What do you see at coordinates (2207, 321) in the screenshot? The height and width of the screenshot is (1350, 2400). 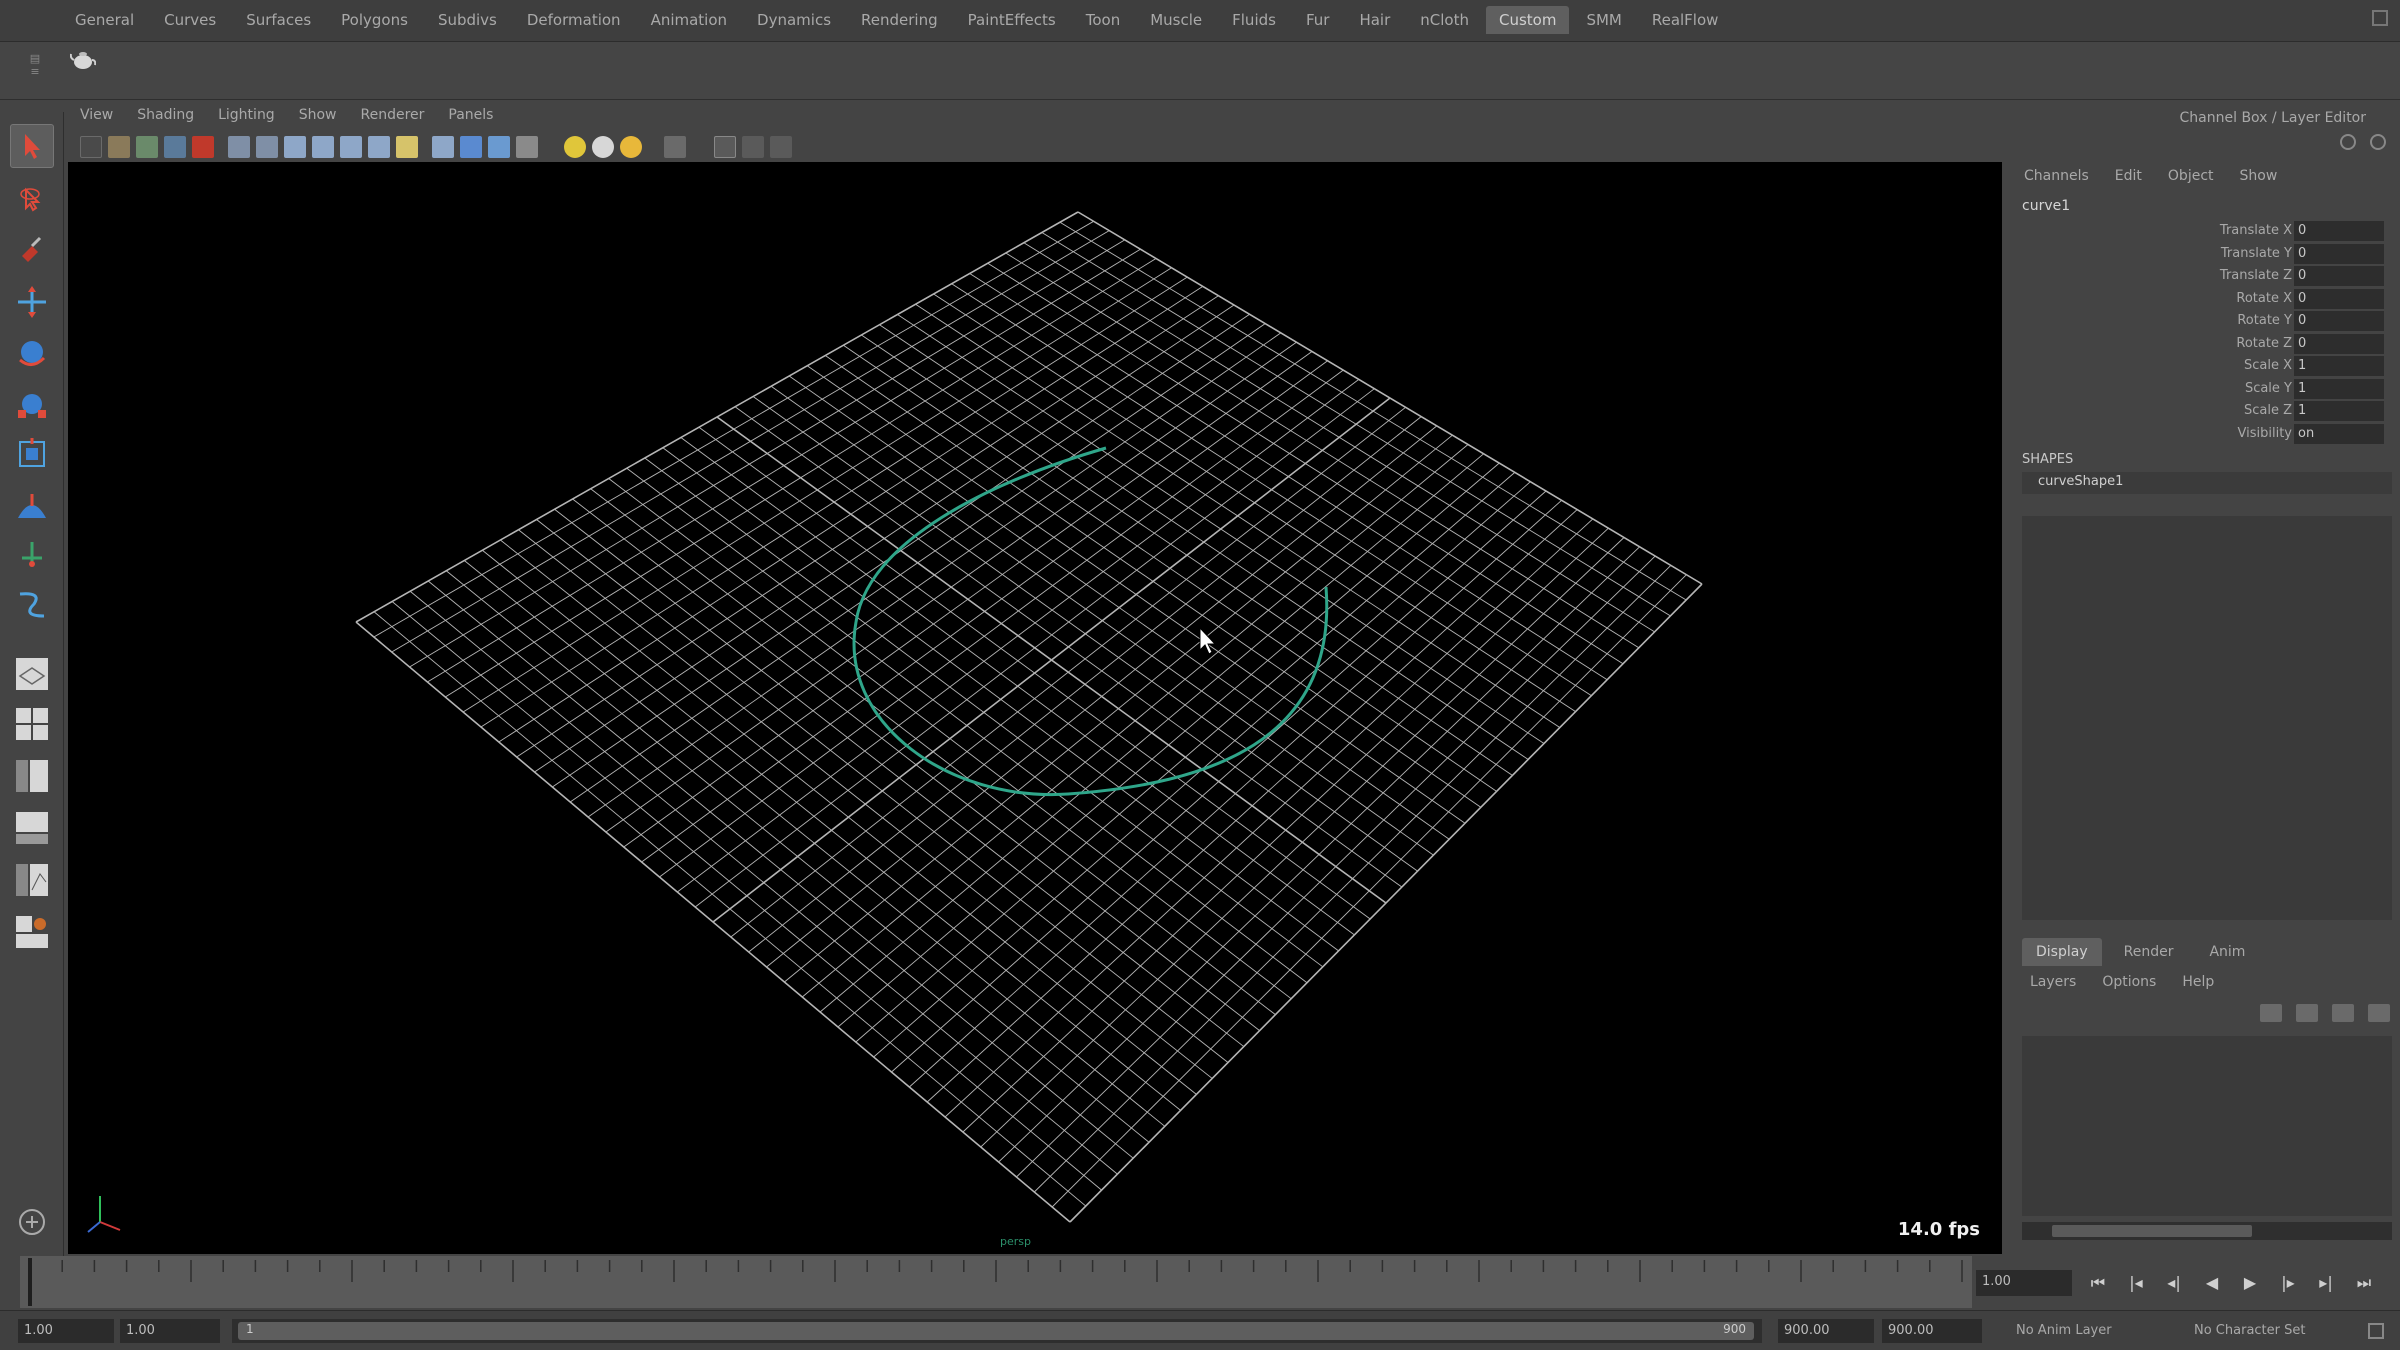 I see `channel-attribute-row: Rotate Y0` at bounding box center [2207, 321].